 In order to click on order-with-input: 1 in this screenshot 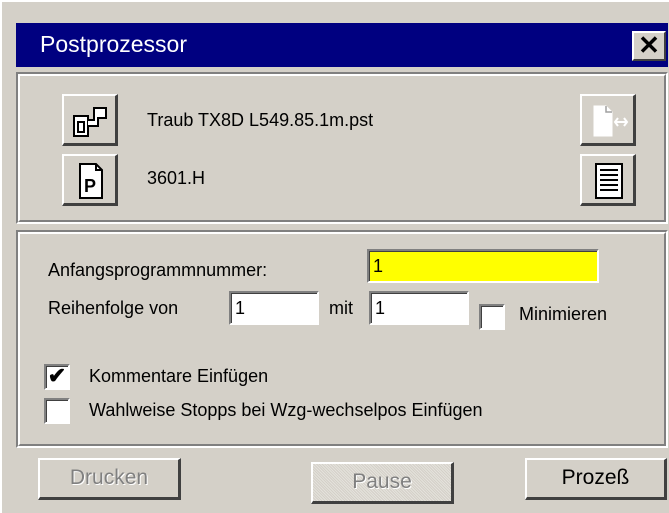, I will do `click(419, 308)`.